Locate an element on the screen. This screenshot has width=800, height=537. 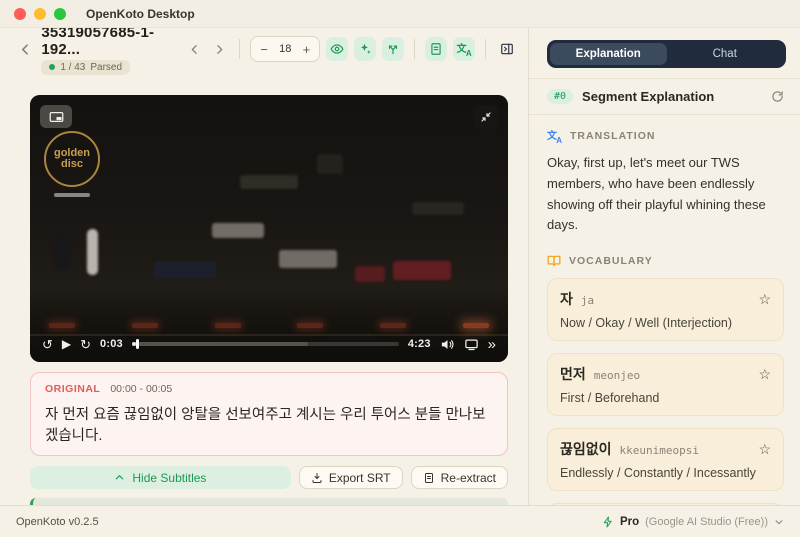
vocab-word: 자 is located at coordinates (566, 299).